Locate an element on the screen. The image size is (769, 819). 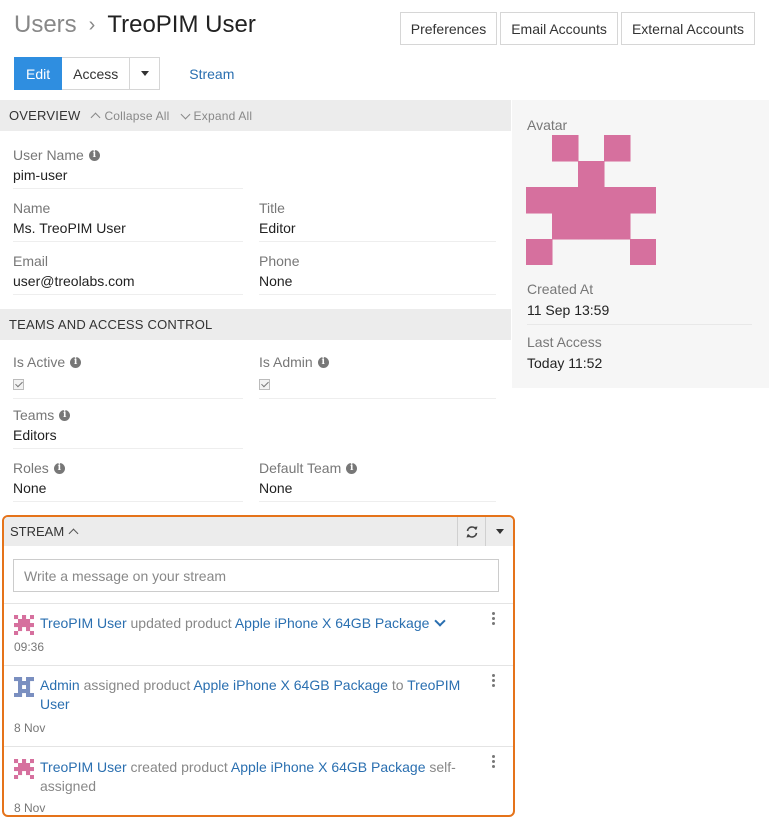
is-active-checkbox is located at coordinates (18, 384).